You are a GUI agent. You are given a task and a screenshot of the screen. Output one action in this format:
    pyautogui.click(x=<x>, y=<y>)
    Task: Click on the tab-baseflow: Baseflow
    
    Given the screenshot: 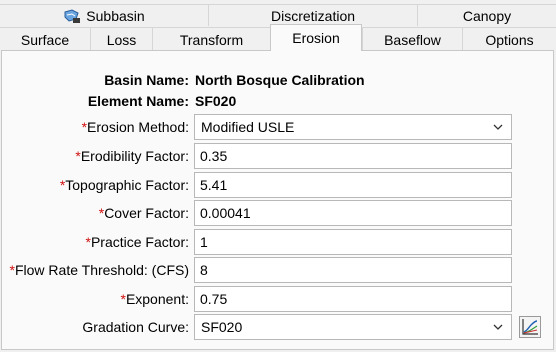 What is the action you would take?
    pyautogui.click(x=412, y=39)
    